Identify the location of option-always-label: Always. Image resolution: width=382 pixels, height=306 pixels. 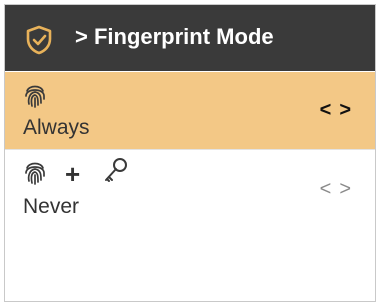
(56, 127).